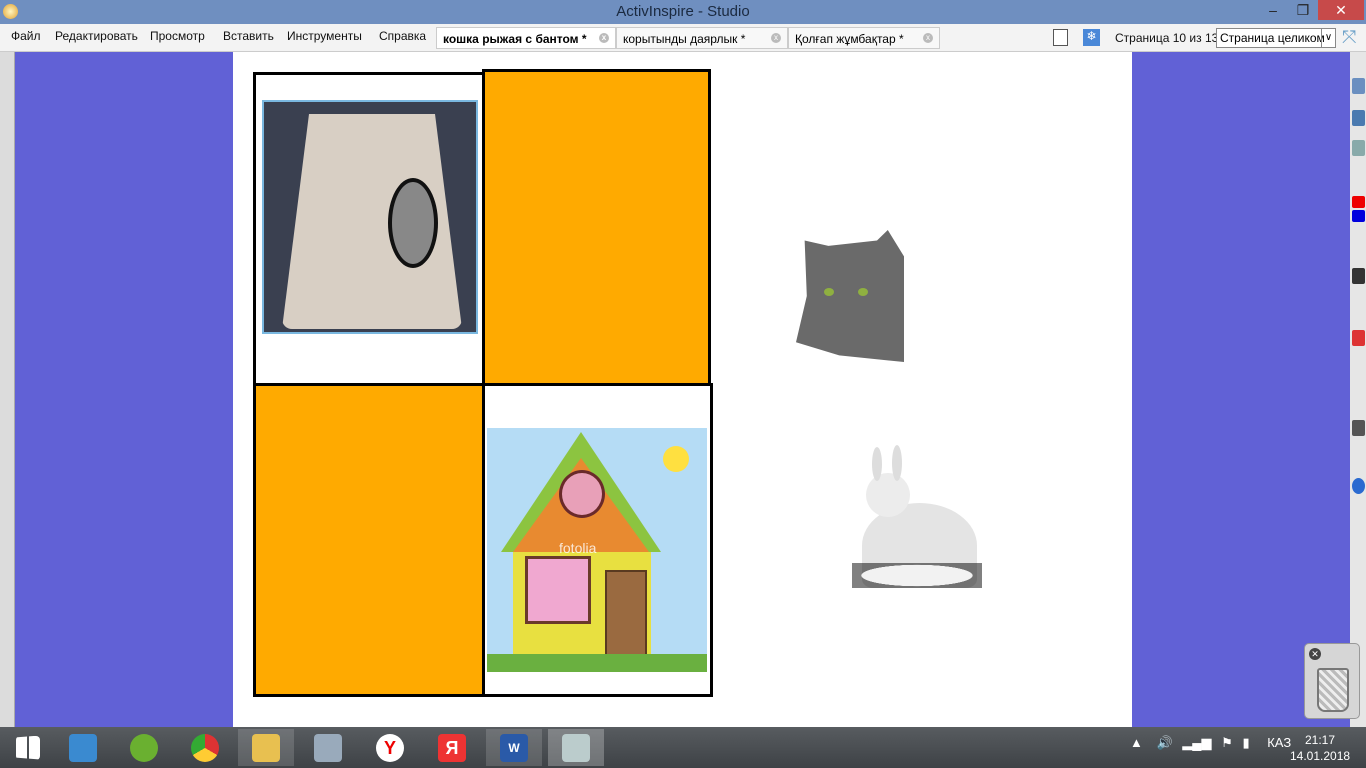 The image size is (1366, 768). What do you see at coordinates (1341, 10) in the screenshot?
I see `close-button: ✕` at bounding box center [1341, 10].